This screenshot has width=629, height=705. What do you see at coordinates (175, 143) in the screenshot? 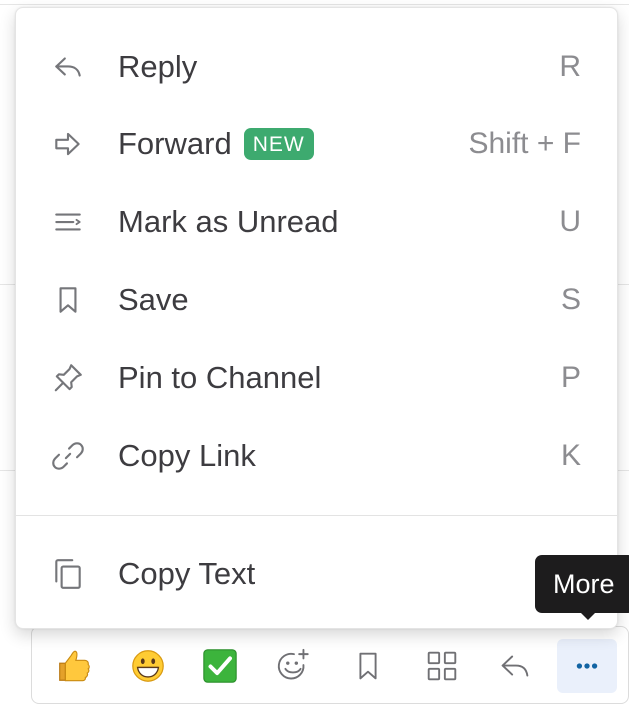
I see `forward-label-text: Forward` at bounding box center [175, 143].